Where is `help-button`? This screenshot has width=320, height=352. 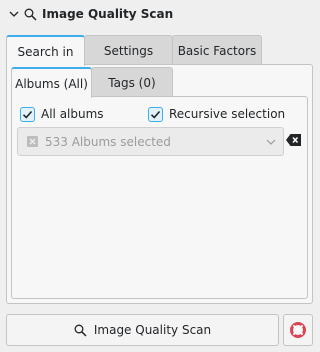 help-button is located at coordinates (298, 330).